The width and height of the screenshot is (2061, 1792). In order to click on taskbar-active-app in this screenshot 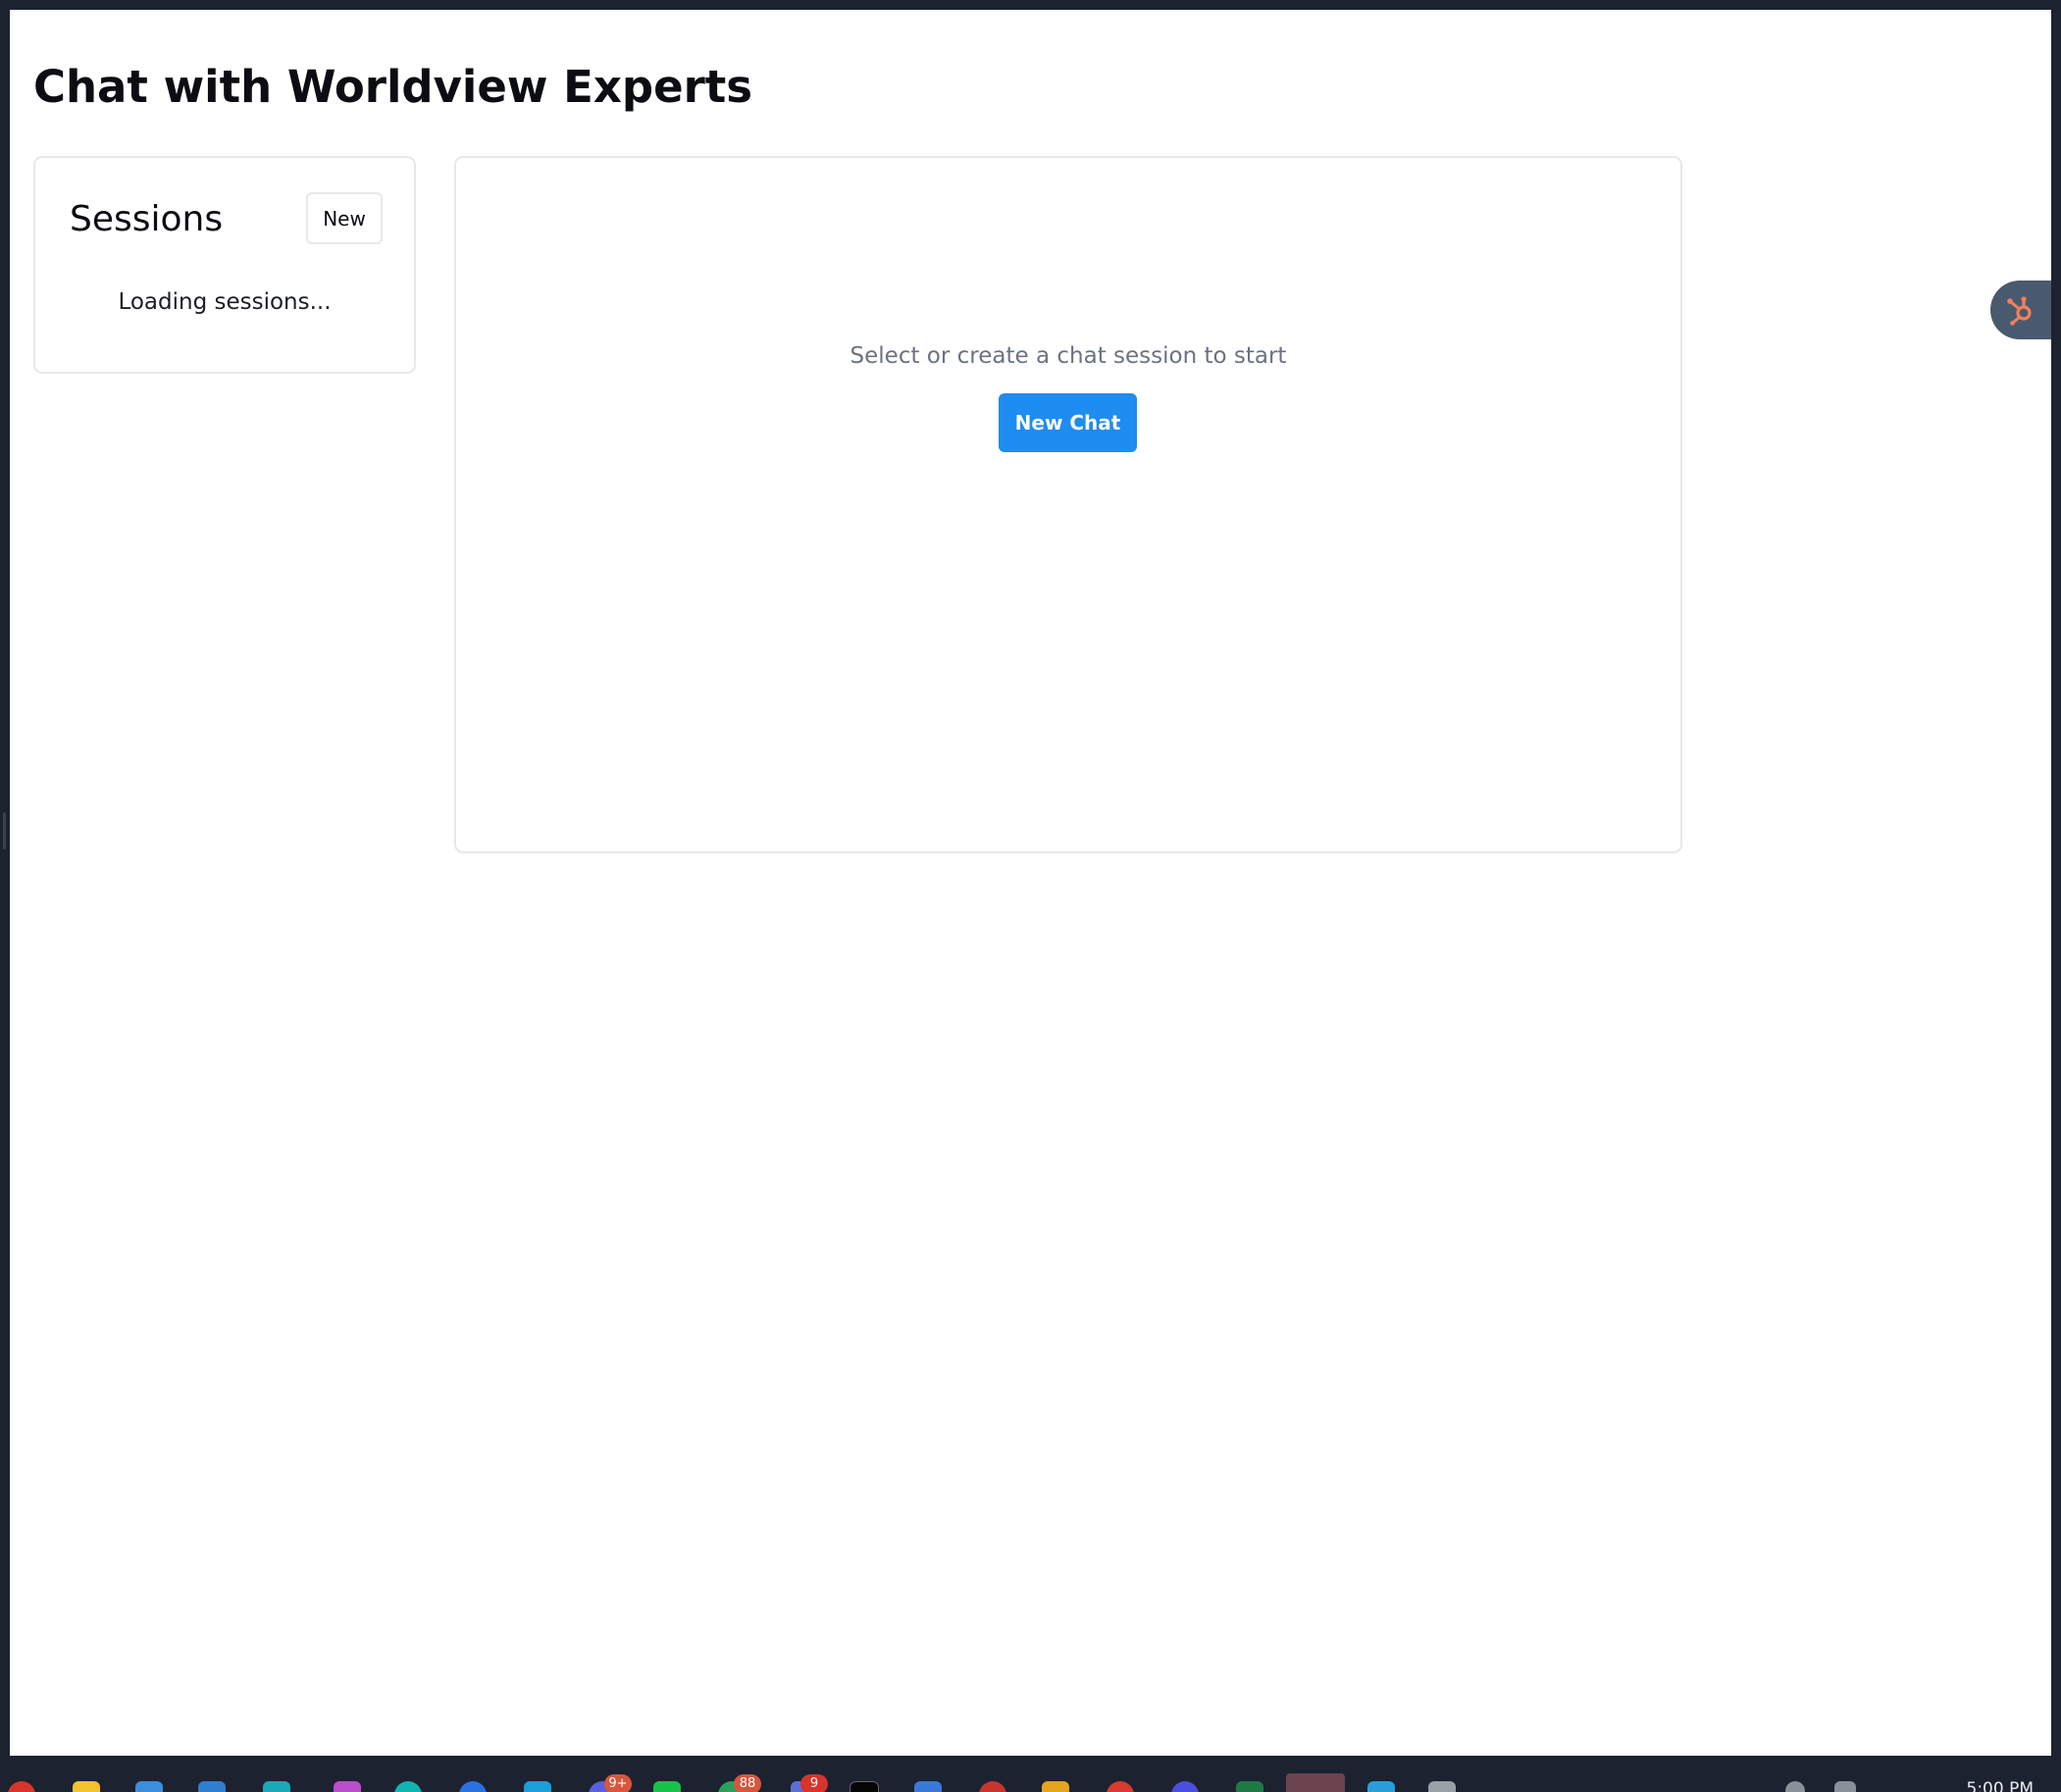, I will do `click(1315, 1782)`.